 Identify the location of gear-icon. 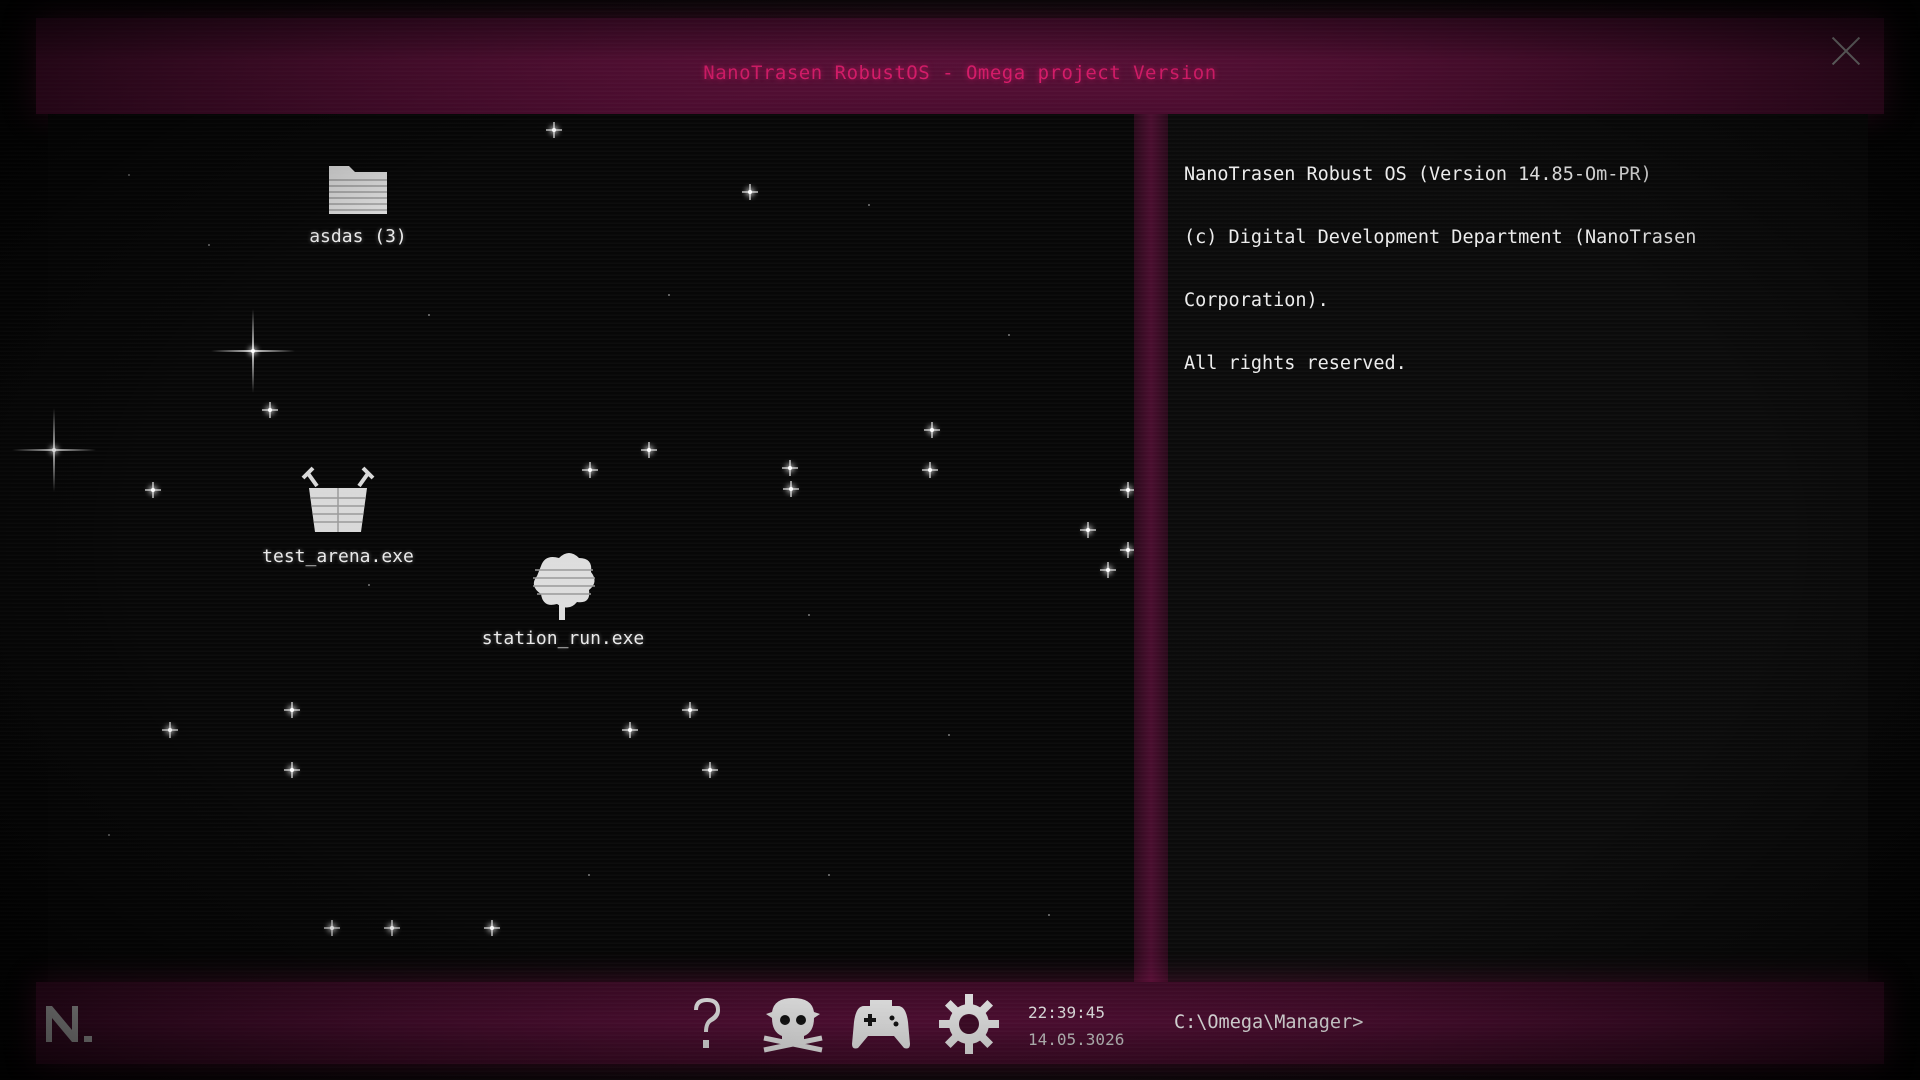
(969, 1024).